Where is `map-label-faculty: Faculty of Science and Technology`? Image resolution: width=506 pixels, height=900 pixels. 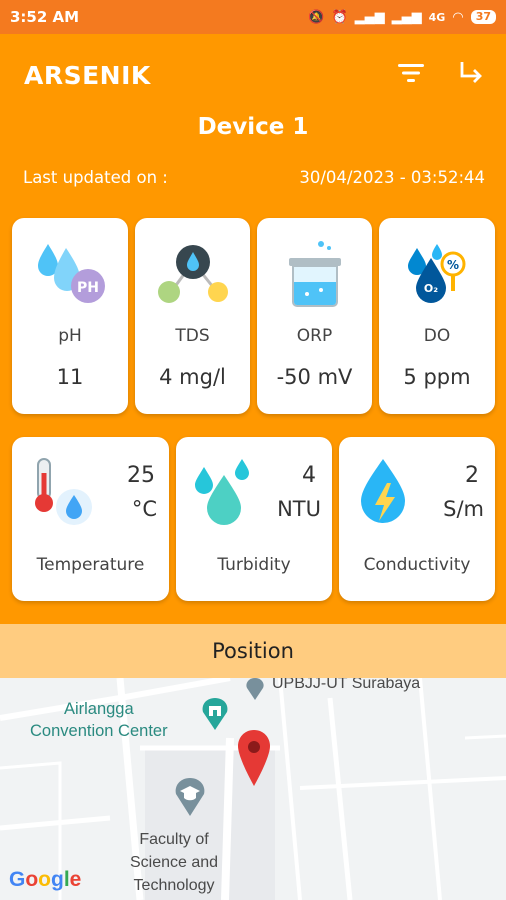 map-label-faculty: Faculty of Science and Technology is located at coordinates (174, 862).